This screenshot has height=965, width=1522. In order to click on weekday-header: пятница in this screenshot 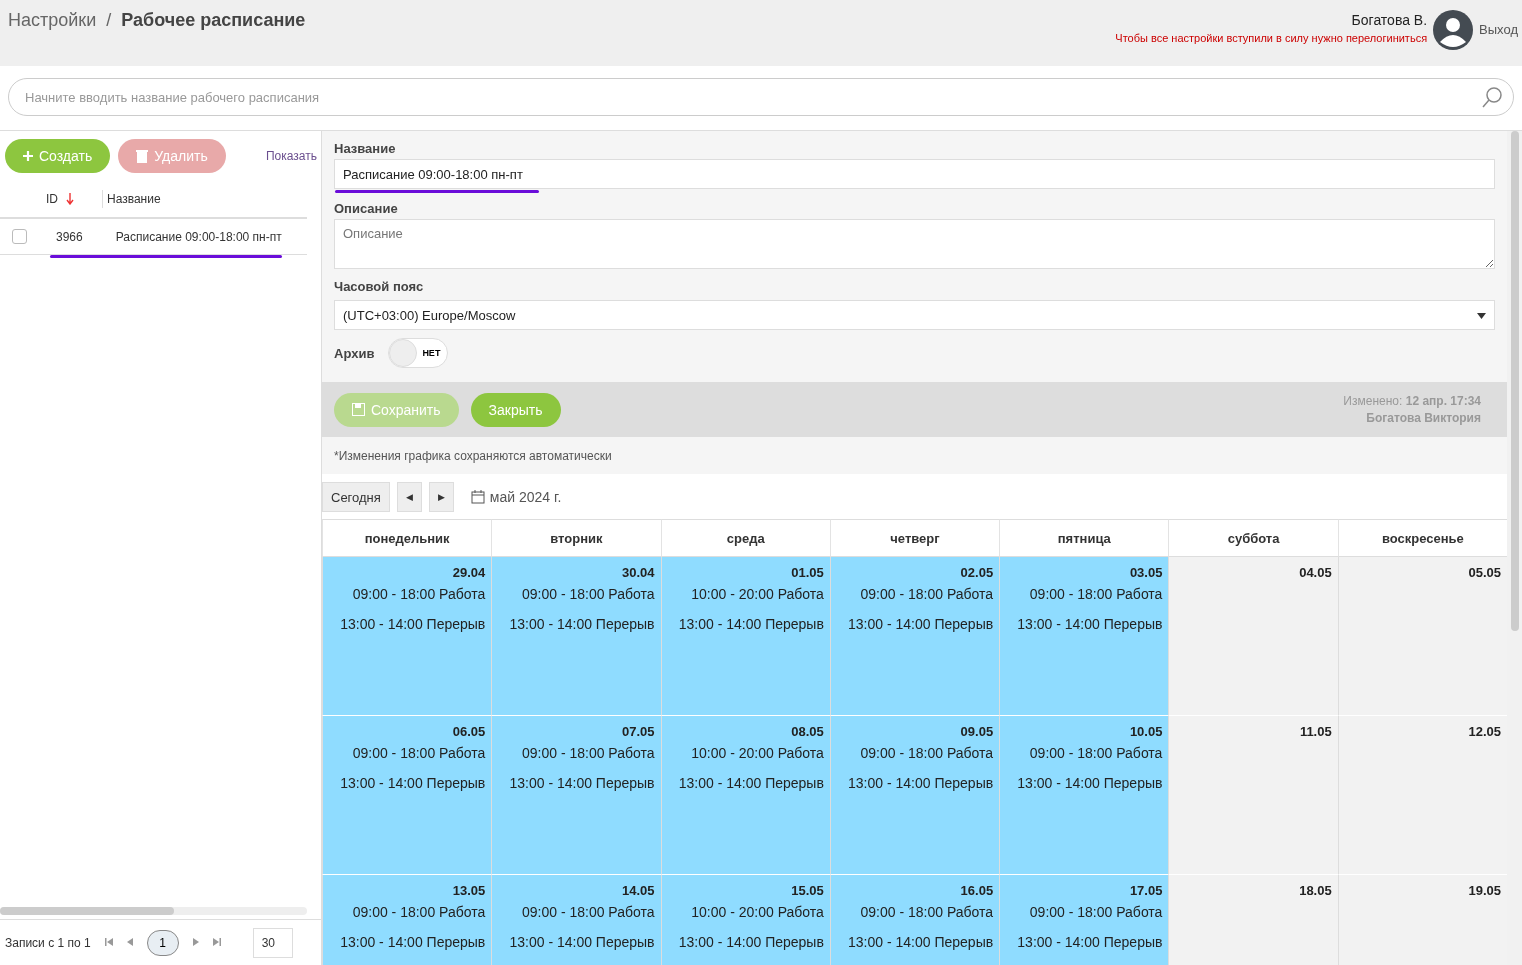, I will do `click(1084, 538)`.